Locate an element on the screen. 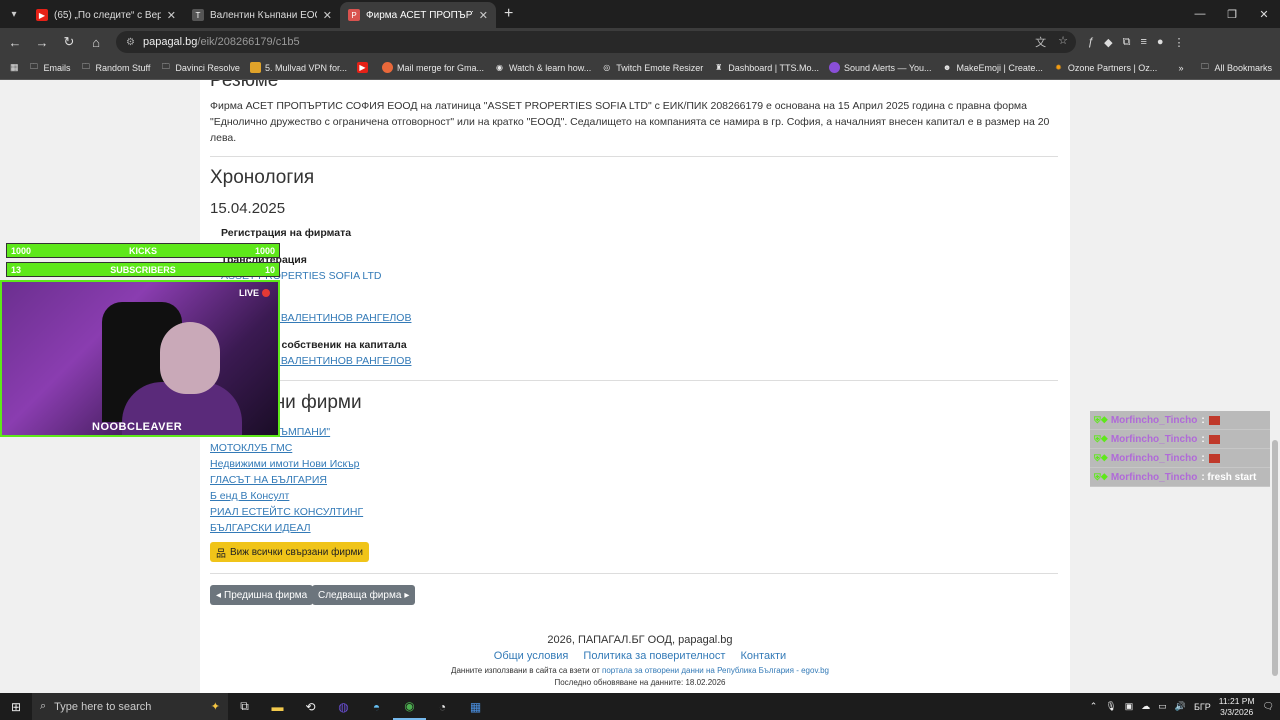 The width and height of the screenshot is (1280, 720). close-window-icon: ✕ is located at coordinates (1264, 14).